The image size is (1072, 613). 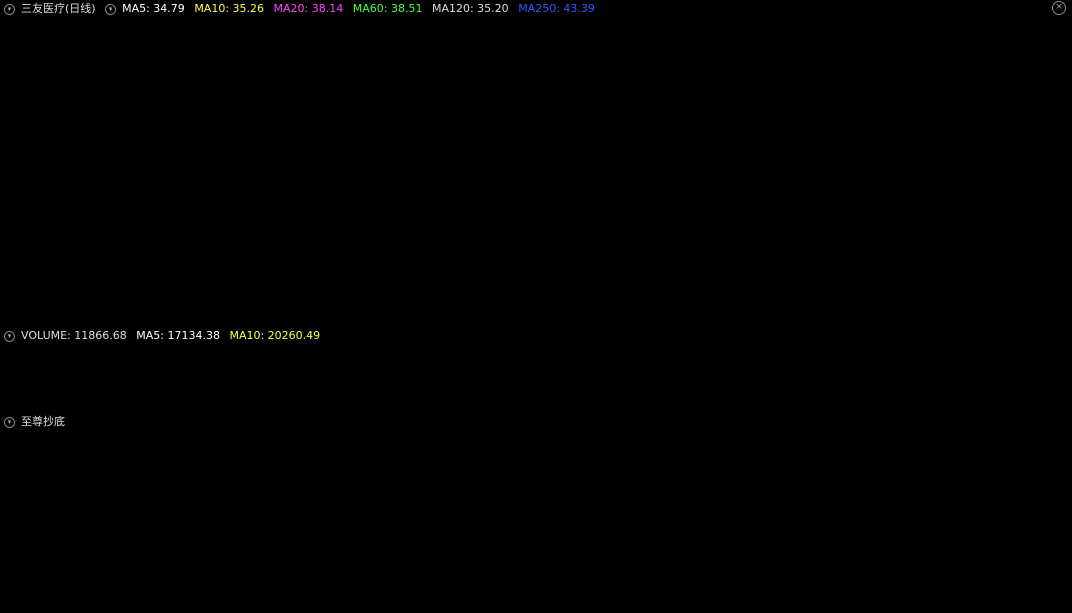 I want to click on volume-toggle-icon: ▾, so click(x=9, y=336).